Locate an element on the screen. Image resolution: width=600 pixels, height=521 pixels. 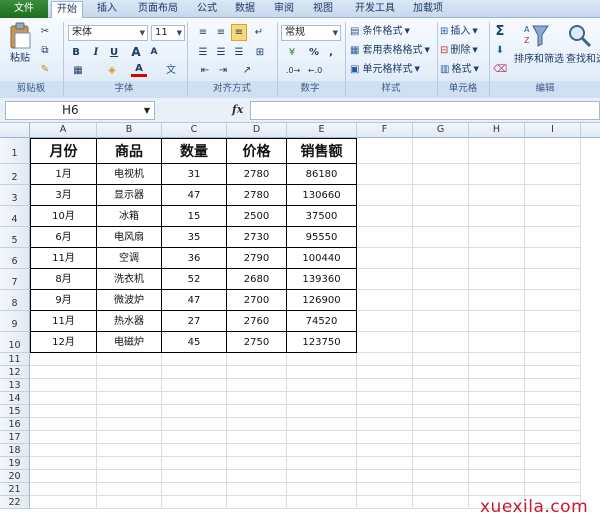
table-cell: 2790 is located at coordinates (257, 258).